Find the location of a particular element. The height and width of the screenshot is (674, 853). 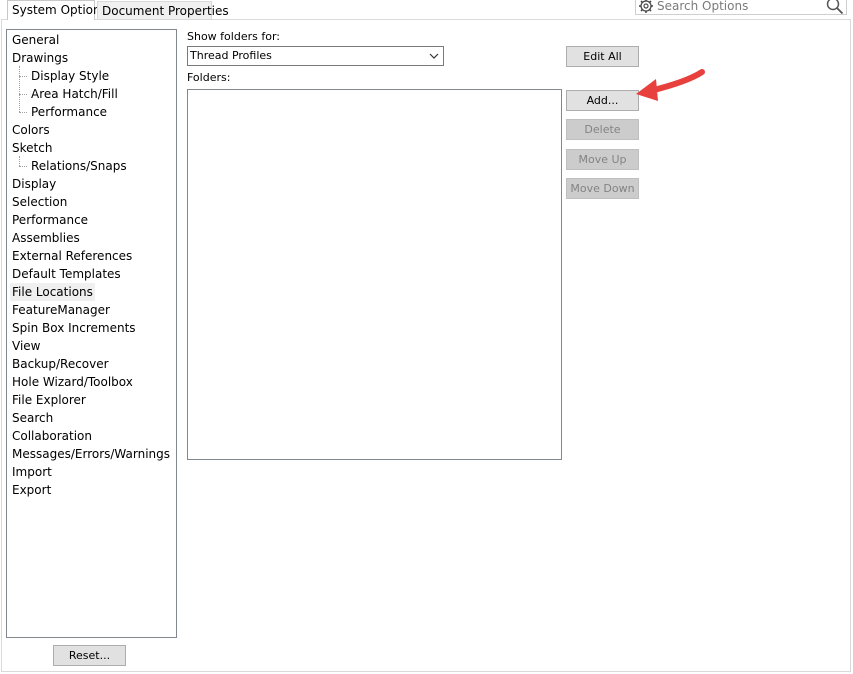

tree-item-general: General is located at coordinates (35, 40).